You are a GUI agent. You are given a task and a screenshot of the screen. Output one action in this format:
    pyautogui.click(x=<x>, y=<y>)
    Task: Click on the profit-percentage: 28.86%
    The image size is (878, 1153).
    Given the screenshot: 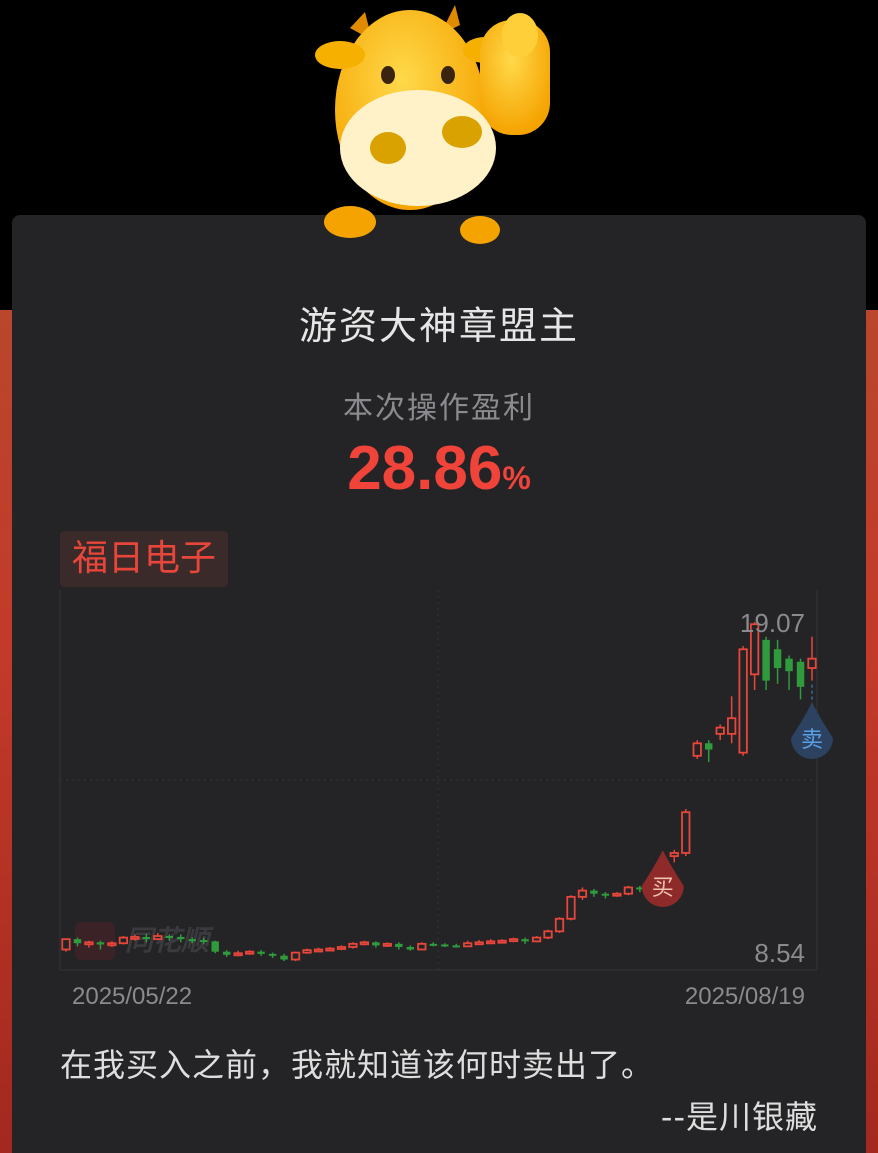 What is the action you would take?
    pyautogui.click(x=439, y=468)
    